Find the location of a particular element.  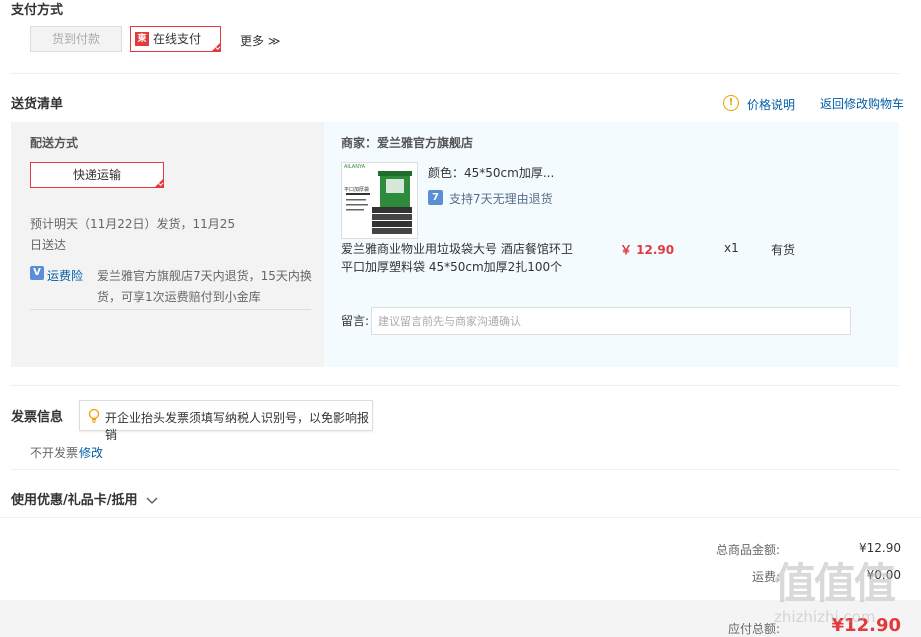

seller-message-input is located at coordinates (611, 321).